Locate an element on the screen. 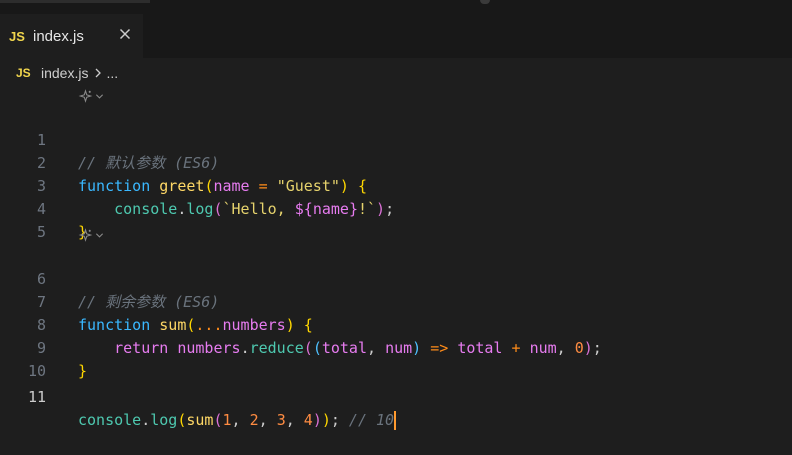  code-line: 6 // 剩余参数 (ES6) is located at coordinates (396, 278).